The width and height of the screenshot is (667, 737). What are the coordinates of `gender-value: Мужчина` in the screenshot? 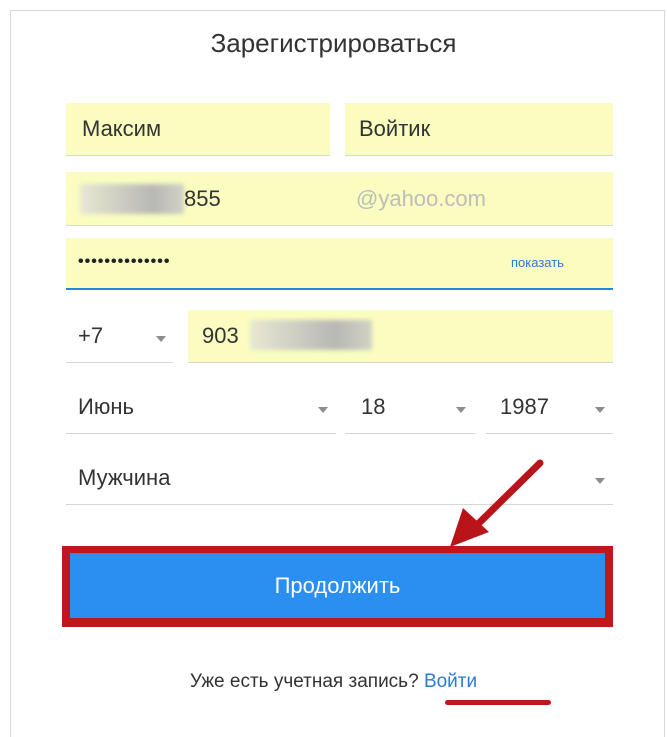 It's located at (124, 477).